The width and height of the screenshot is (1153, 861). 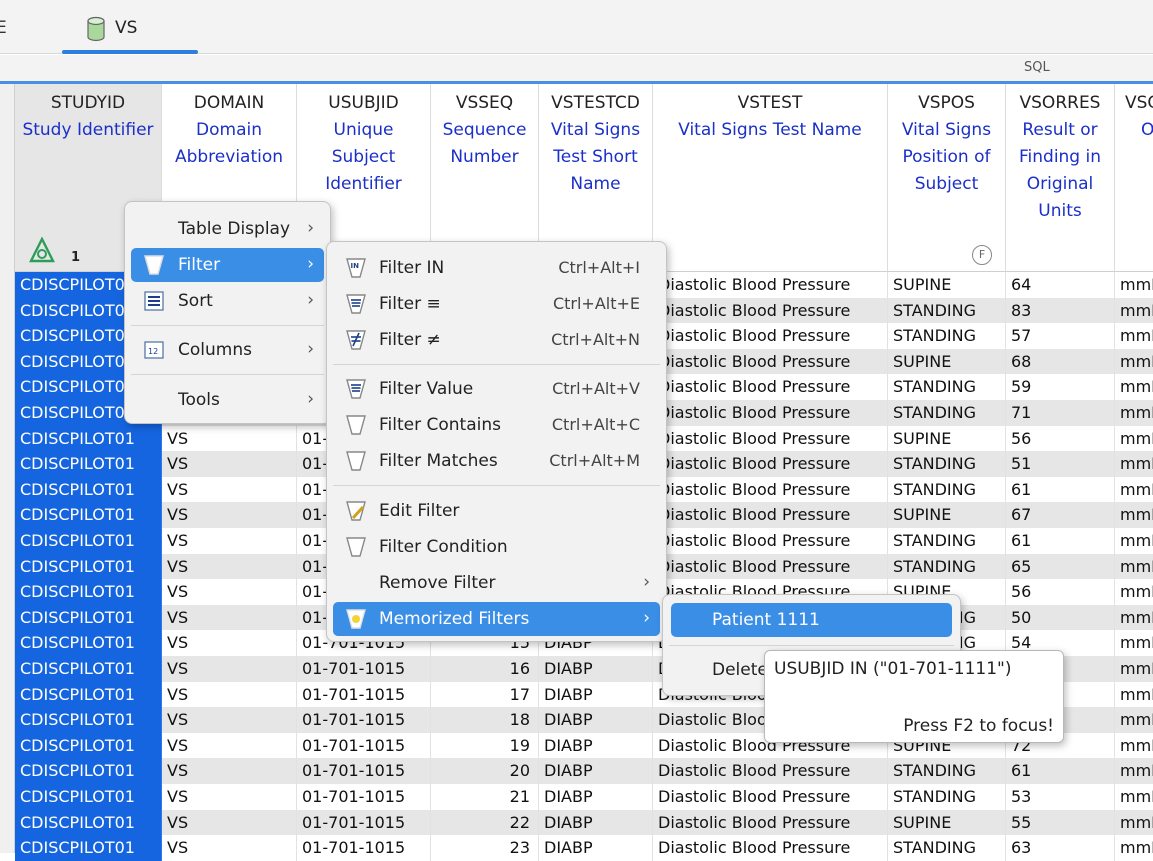 What do you see at coordinates (770, 178) in the screenshot?
I see `column-header-vstest: VSTEST Vital Signs Test Name` at bounding box center [770, 178].